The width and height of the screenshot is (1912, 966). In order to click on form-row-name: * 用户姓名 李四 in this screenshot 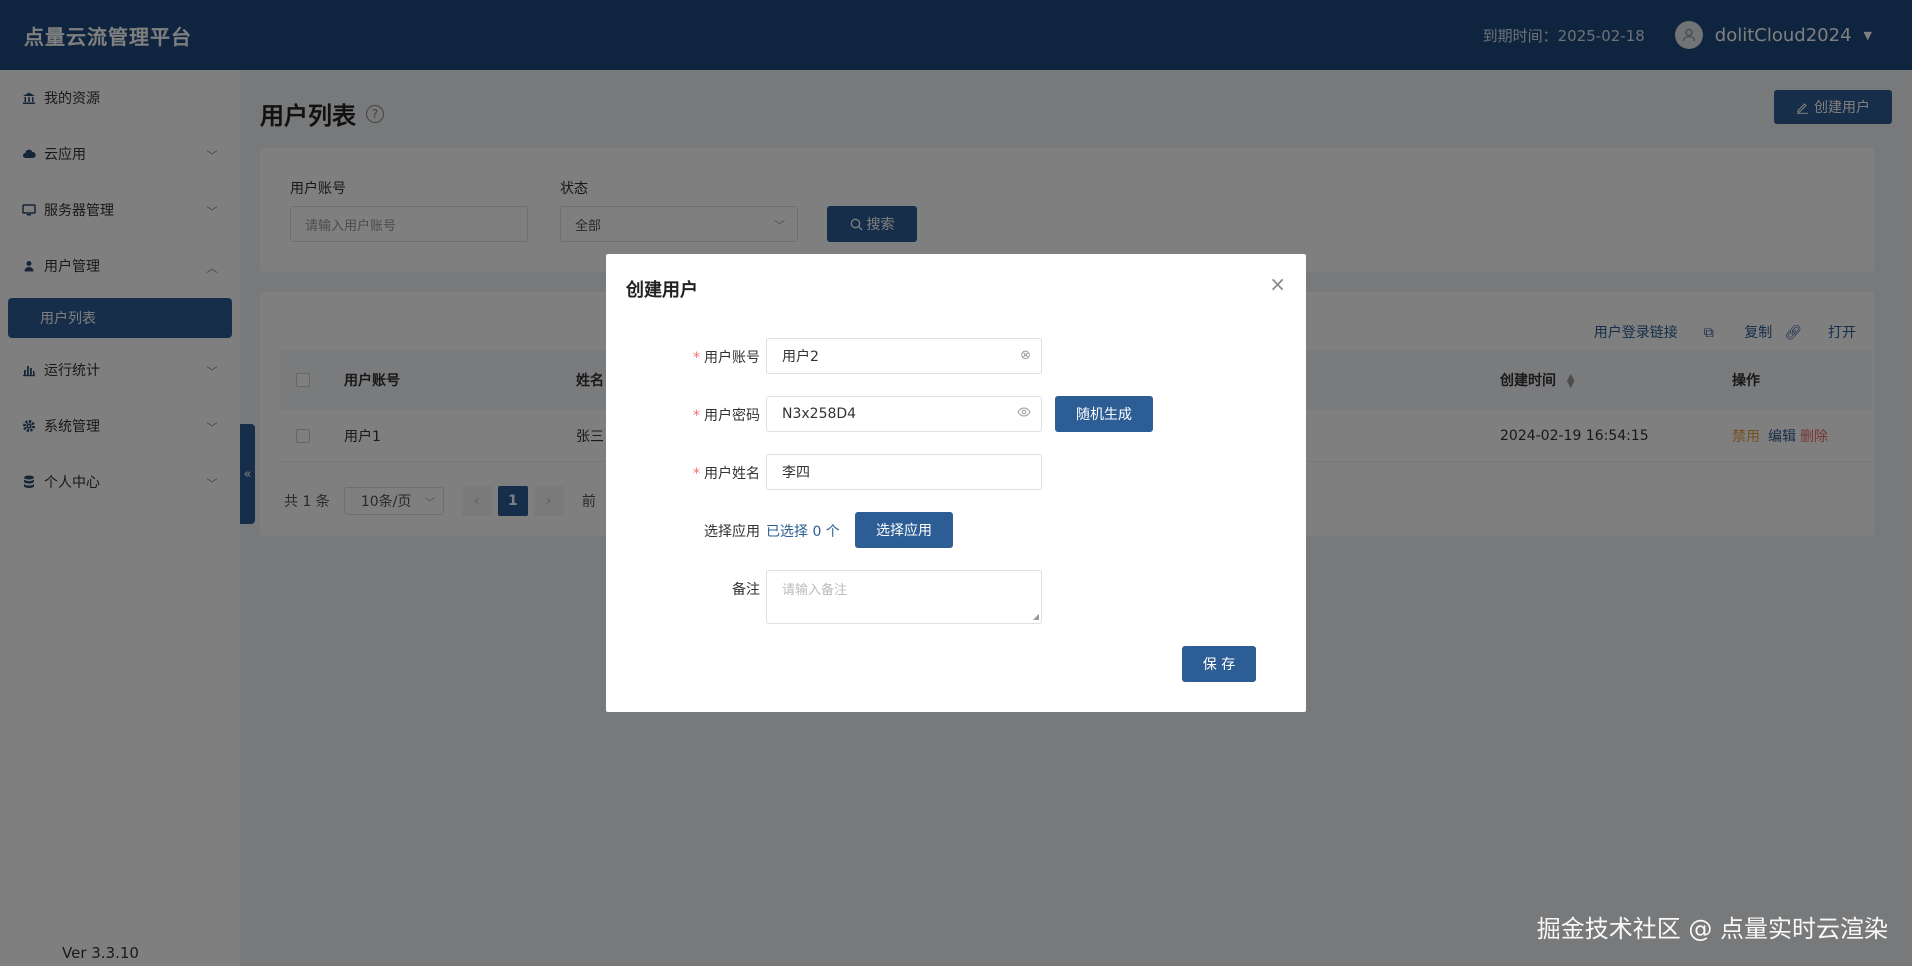, I will do `click(956, 472)`.